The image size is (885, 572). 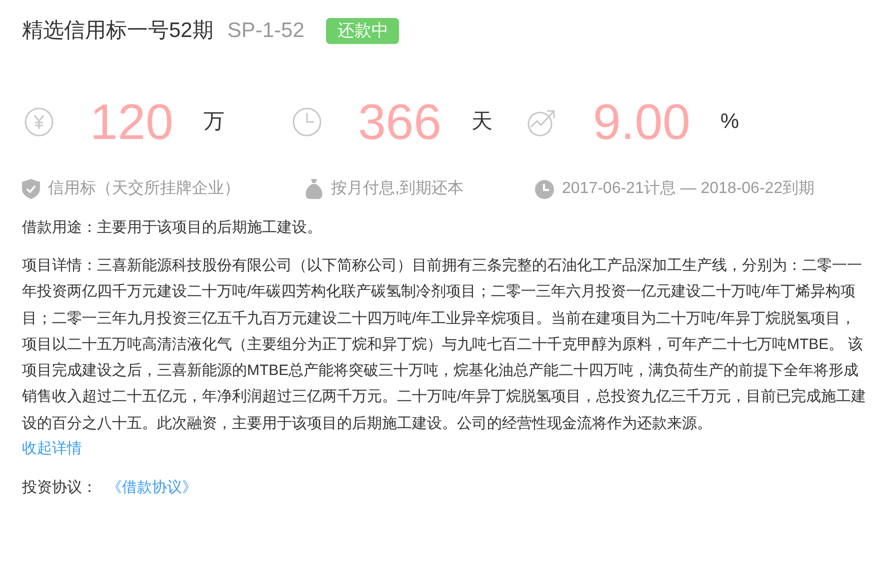 I want to click on stat-value: 366, so click(x=400, y=122).